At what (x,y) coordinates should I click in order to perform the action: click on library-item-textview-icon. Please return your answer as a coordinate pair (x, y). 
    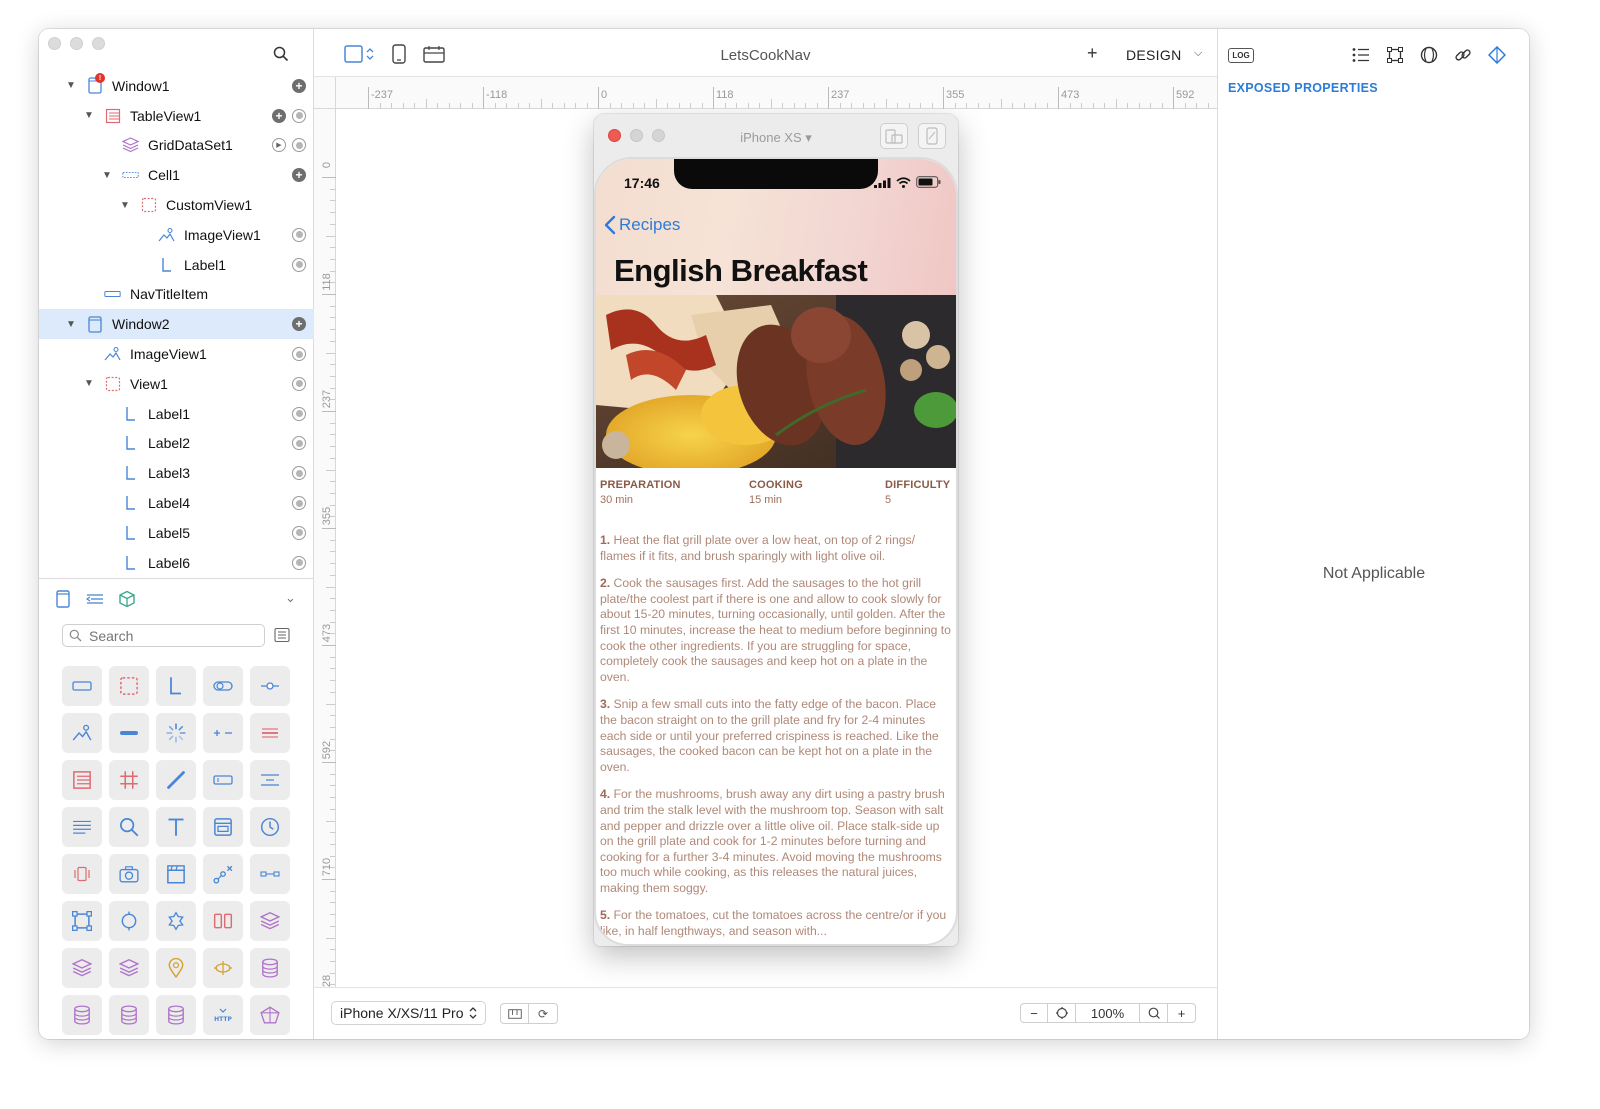
    Looking at the image, I should click on (82, 827).